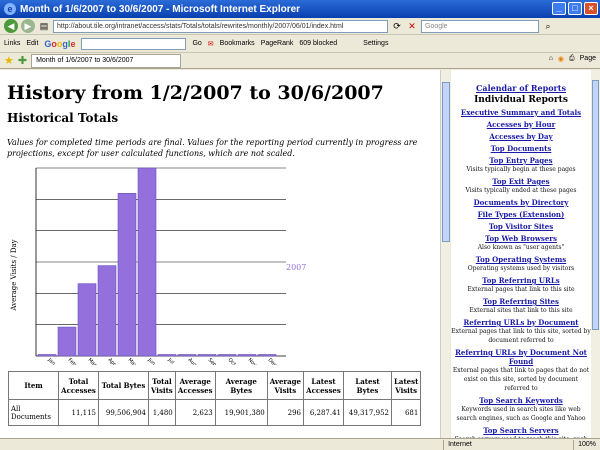 The height and width of the screenshot is (450, 600). I want to click on sidebar-item: Accesses by Hour, so click(521, 124).